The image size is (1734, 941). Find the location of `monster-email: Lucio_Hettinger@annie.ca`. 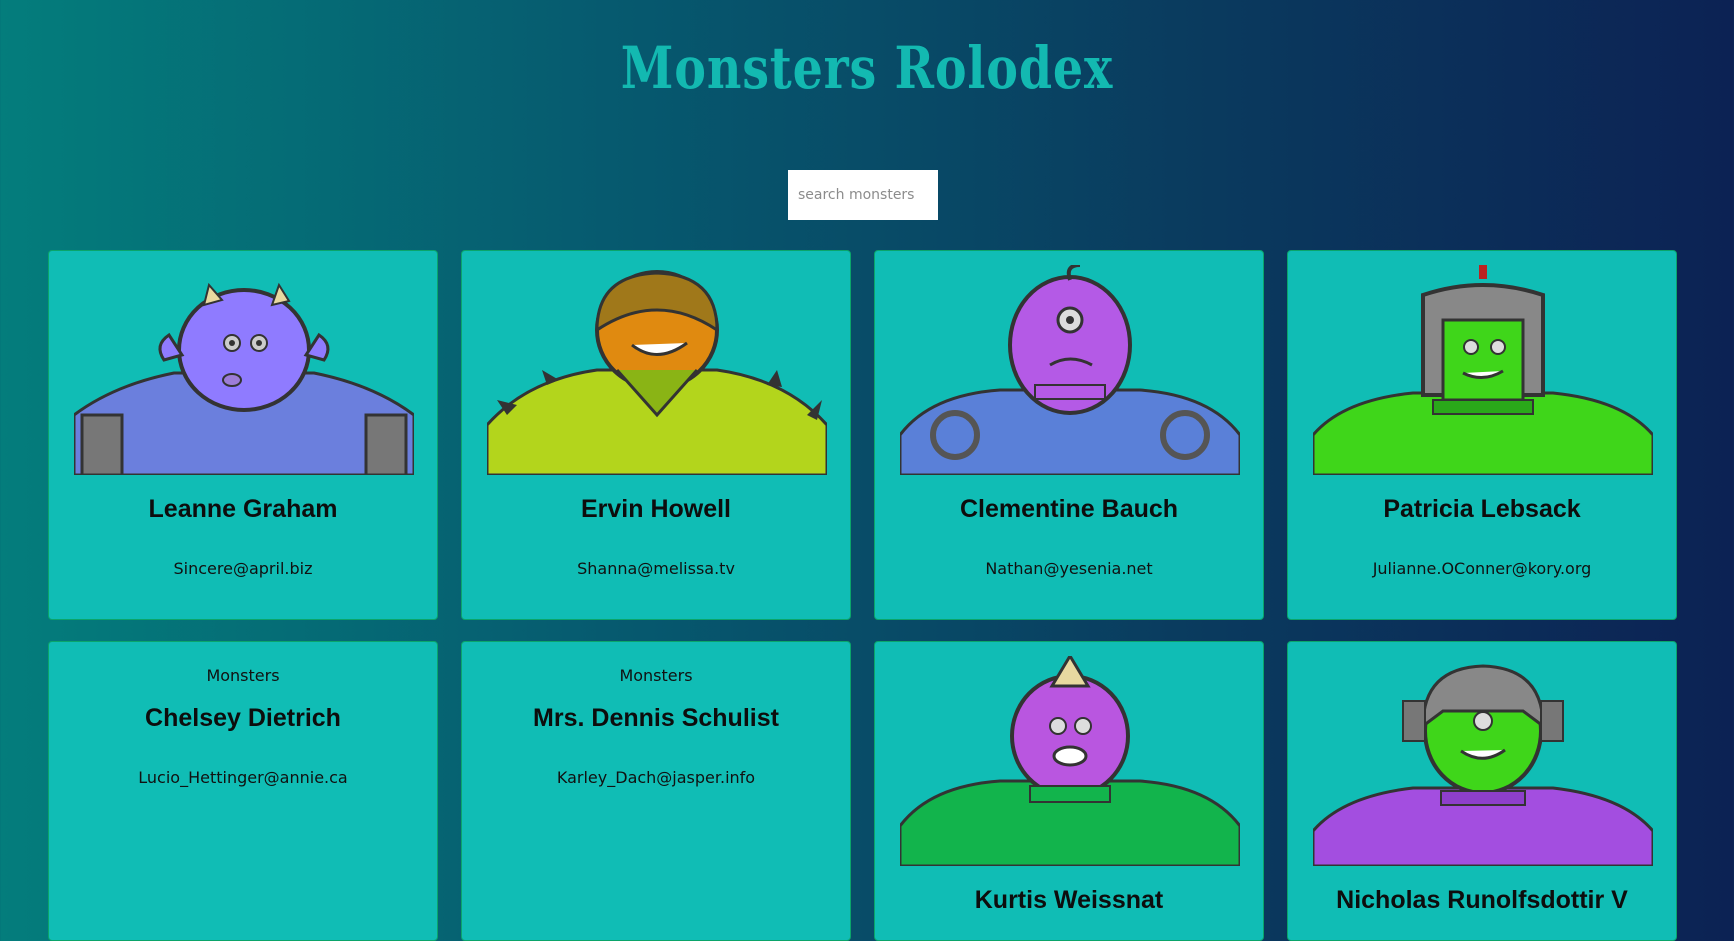

monster-email: Lucio_Hettinger@annie.ca is located at coordinates (243, 777).